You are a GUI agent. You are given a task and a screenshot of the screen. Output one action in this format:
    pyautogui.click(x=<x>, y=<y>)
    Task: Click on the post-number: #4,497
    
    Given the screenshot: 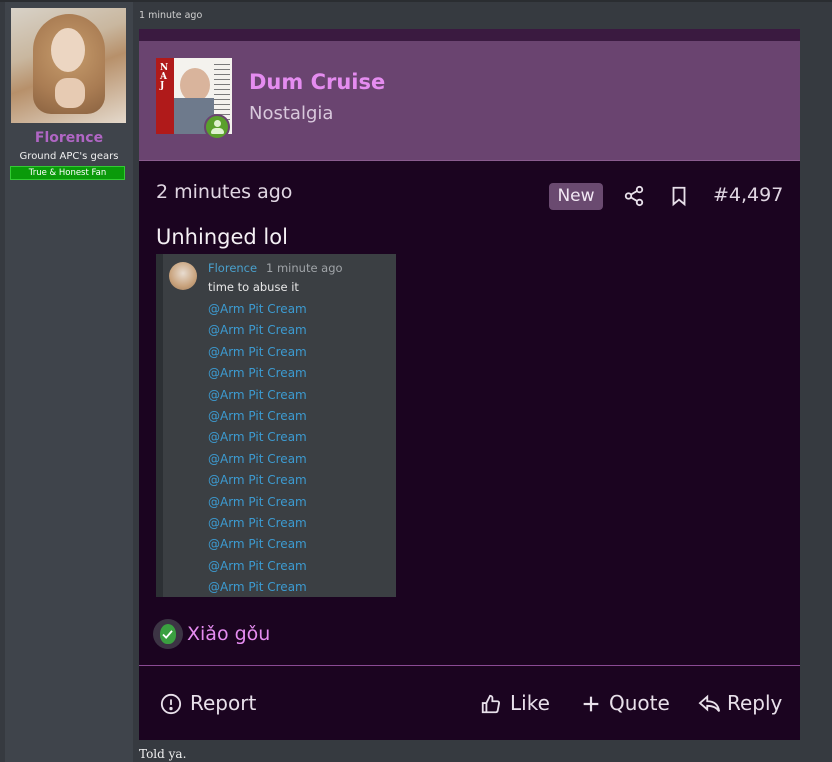 What is the action you would take?
    pyautogui.click(x=748, y=195)
    